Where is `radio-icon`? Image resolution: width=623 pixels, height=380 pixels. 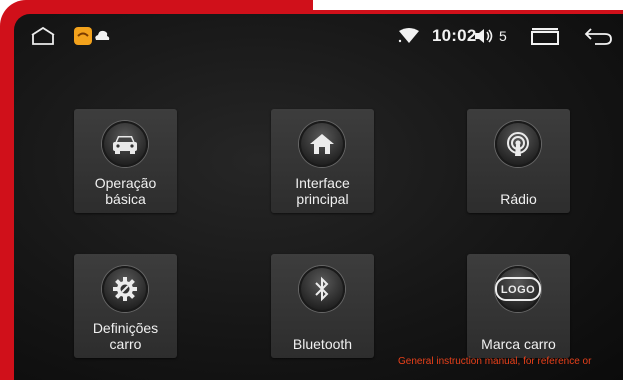 radio-icon is located at coordinates (518, 144).